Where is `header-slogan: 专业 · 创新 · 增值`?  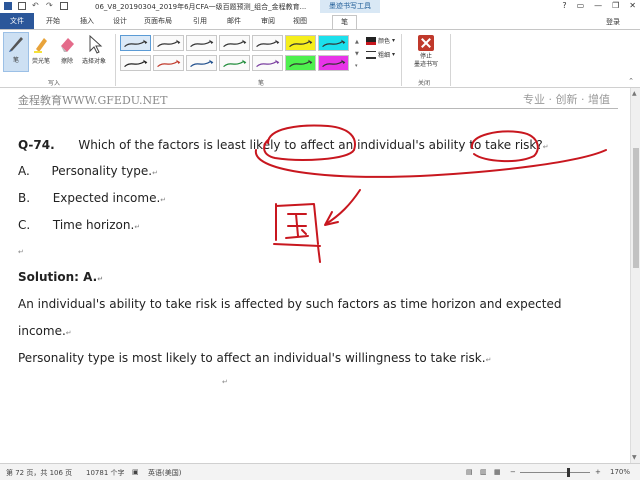
header-slogan: 专业 · 创新 · 增值 is located at coordinates (566, 99).